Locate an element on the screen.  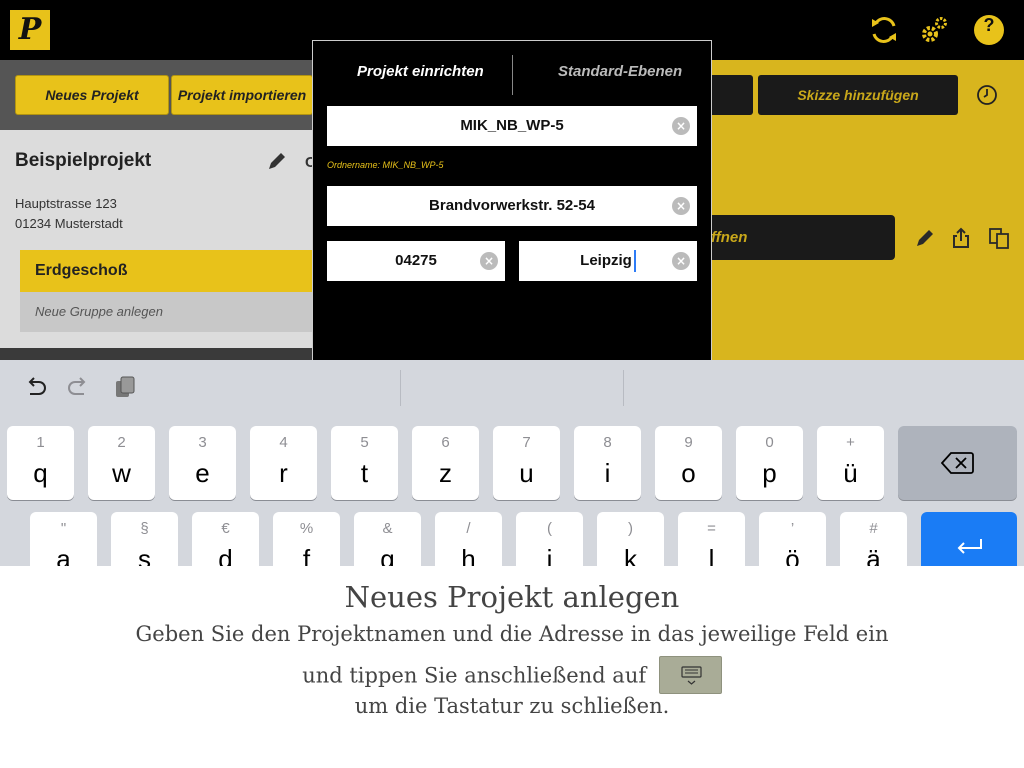
key-alt-label: + is located at coordinates (850, 442).